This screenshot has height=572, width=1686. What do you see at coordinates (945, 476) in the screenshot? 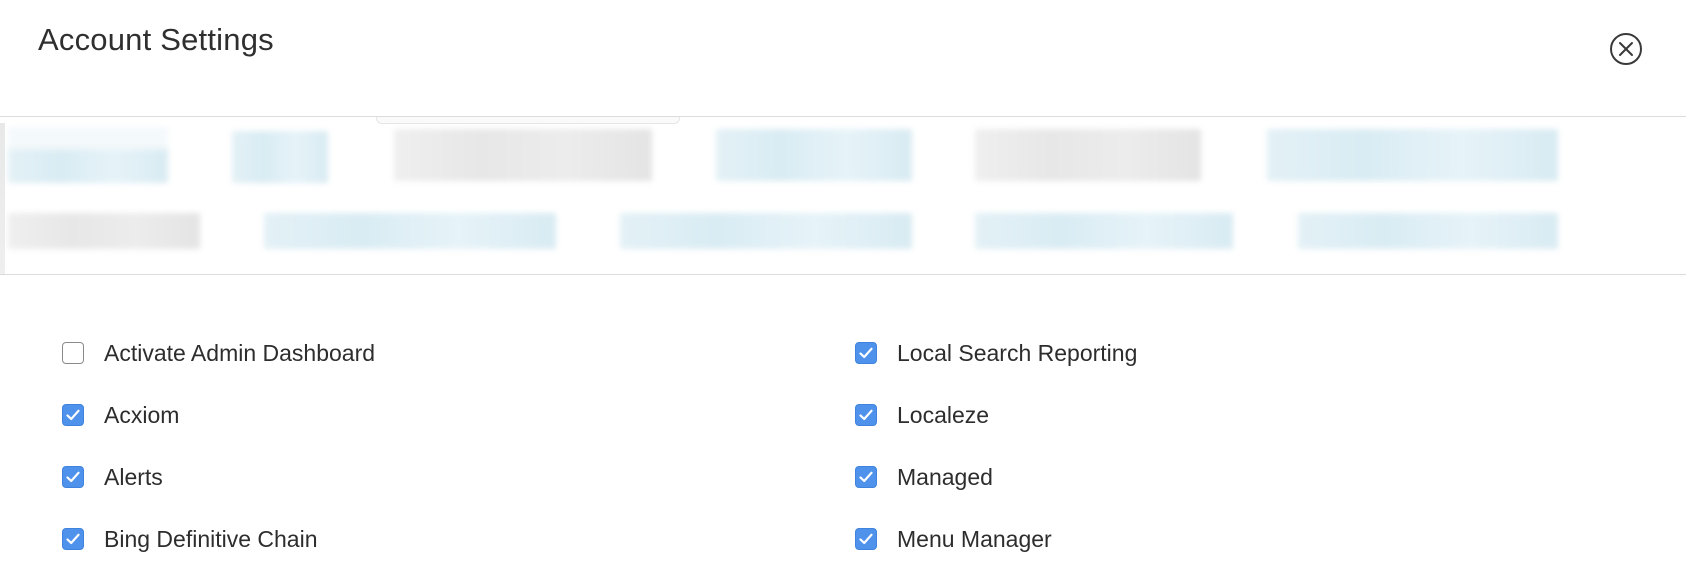
I see `setting-label: Managed` at bounding box center [945, 476].